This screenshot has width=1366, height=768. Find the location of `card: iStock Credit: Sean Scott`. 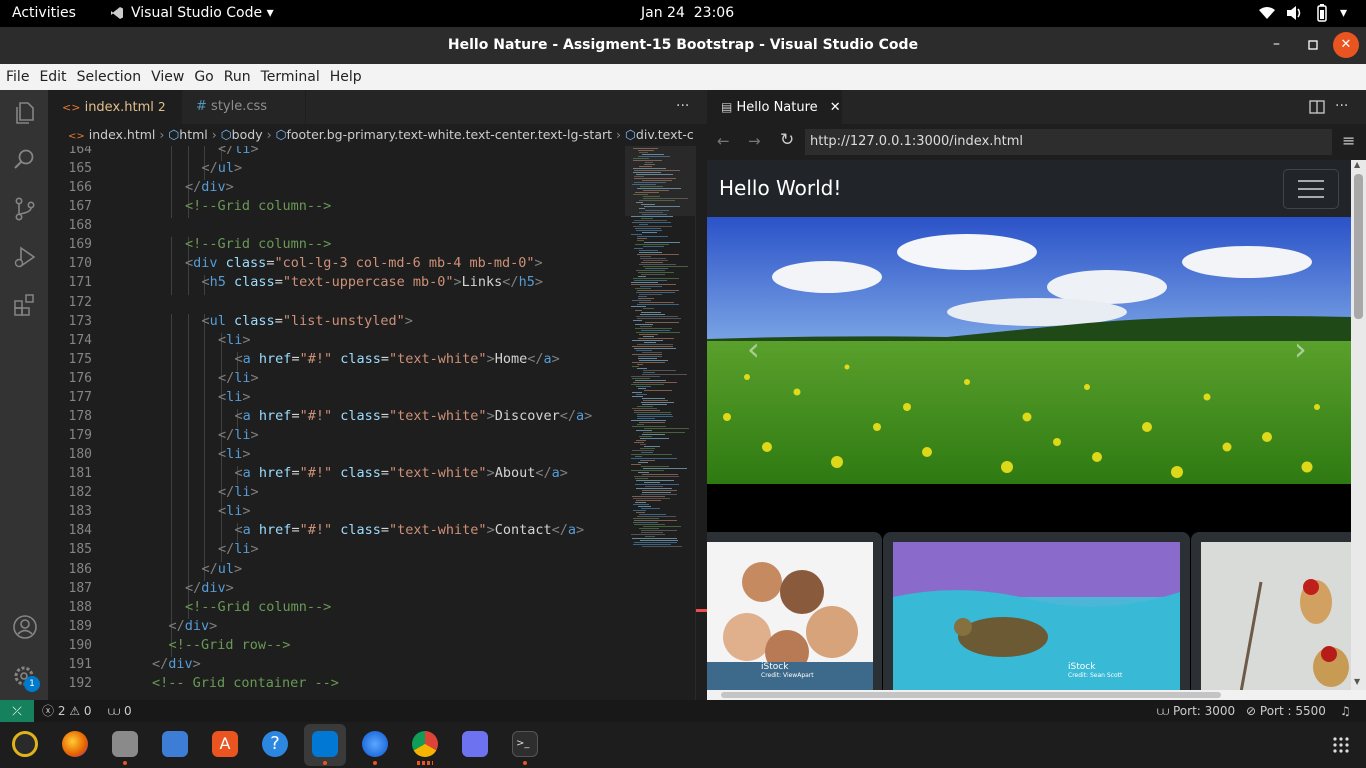

card: iStock Credit: Sean Scott is located at coordinates (1036, 611).